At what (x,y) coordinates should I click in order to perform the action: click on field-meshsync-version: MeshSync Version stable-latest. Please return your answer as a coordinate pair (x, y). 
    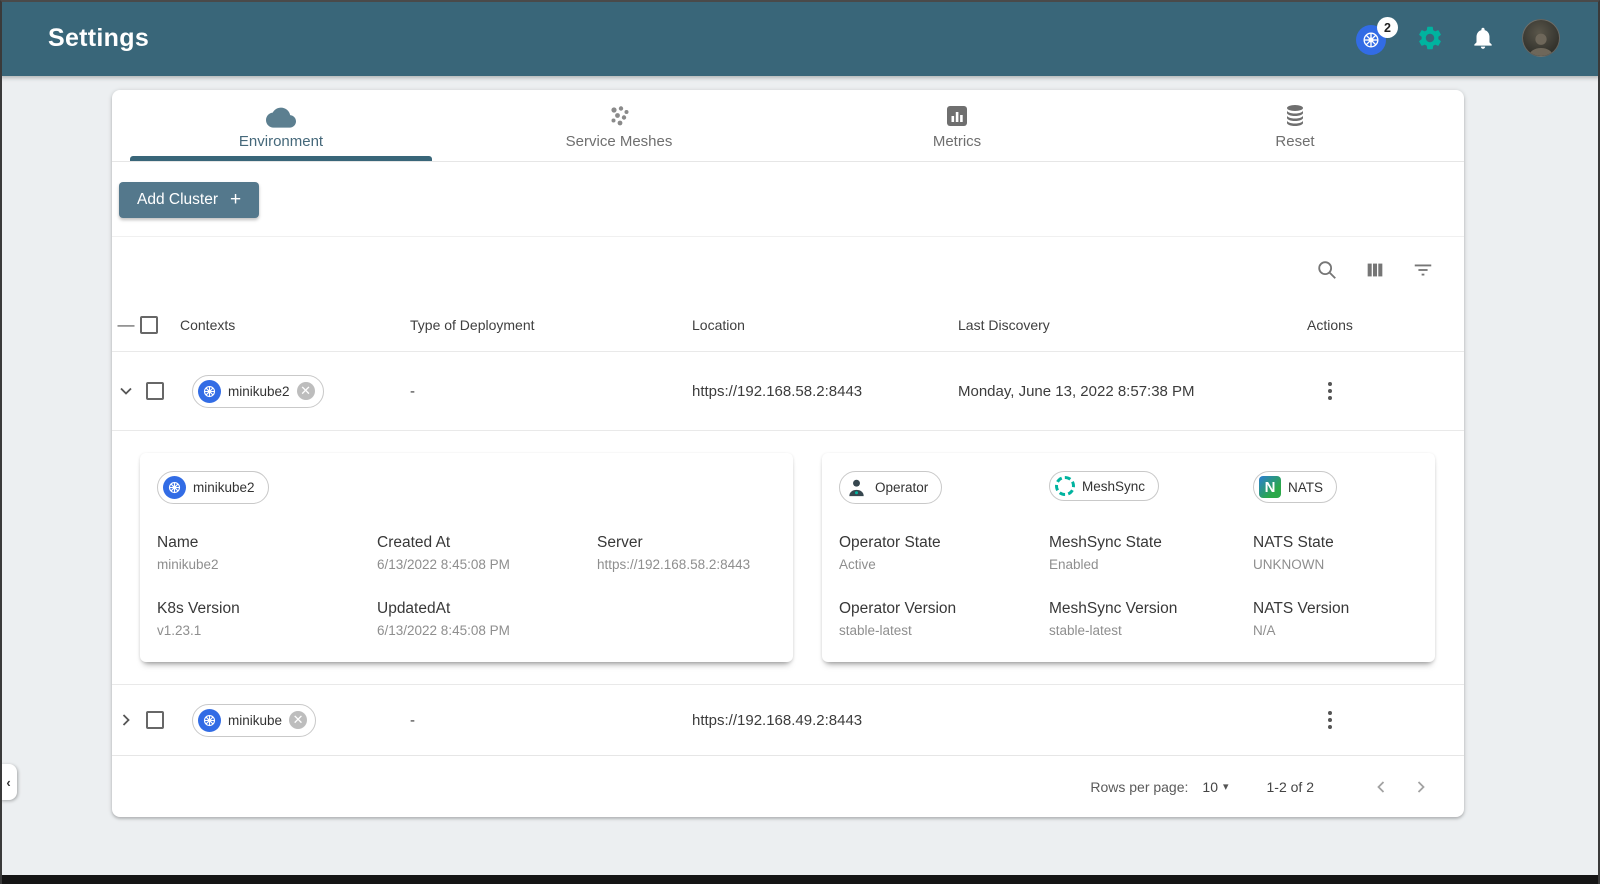
    Looking at the image, I should click on (1113, 619).